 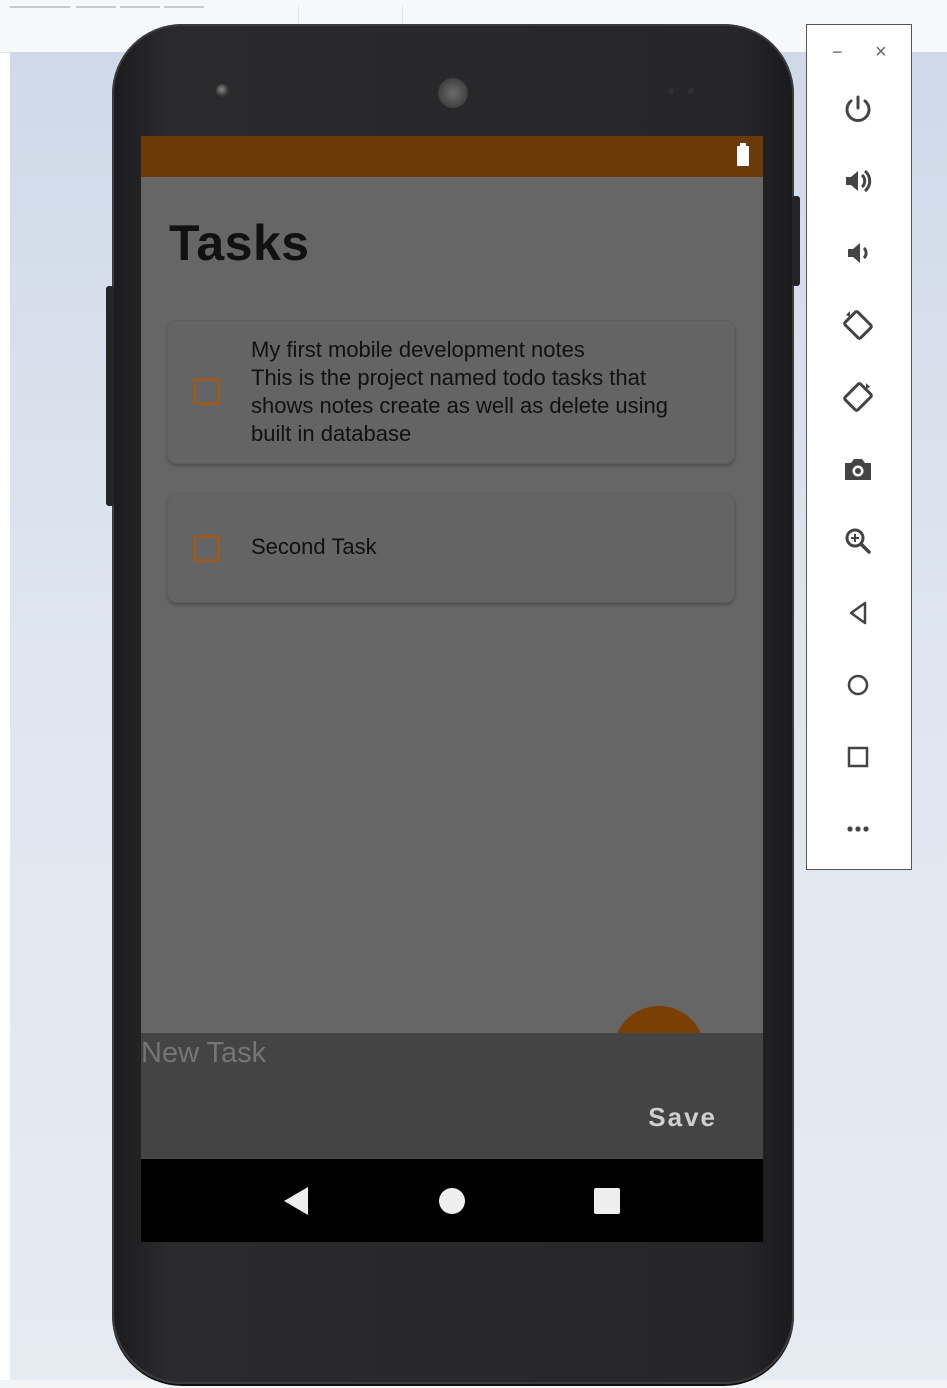 I want to click on phone-side-button, so click(x=110, y=396).